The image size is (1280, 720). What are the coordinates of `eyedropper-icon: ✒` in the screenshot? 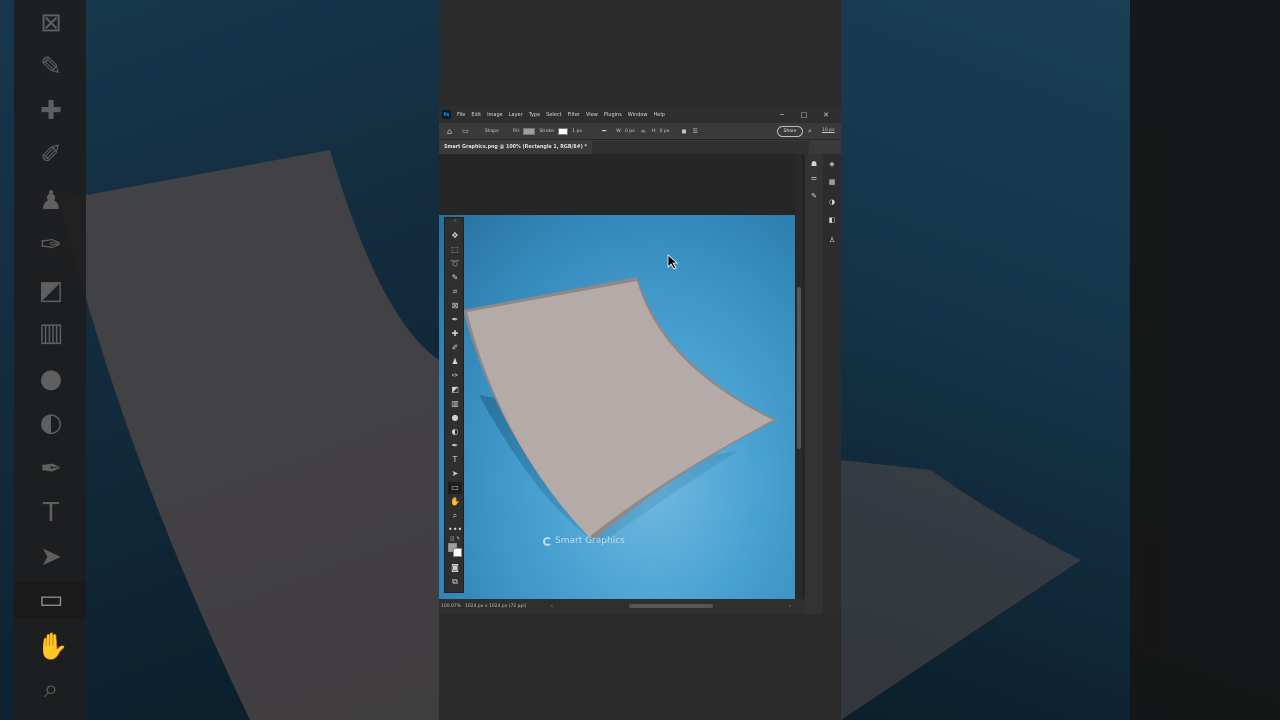 It's located at (455, 320).